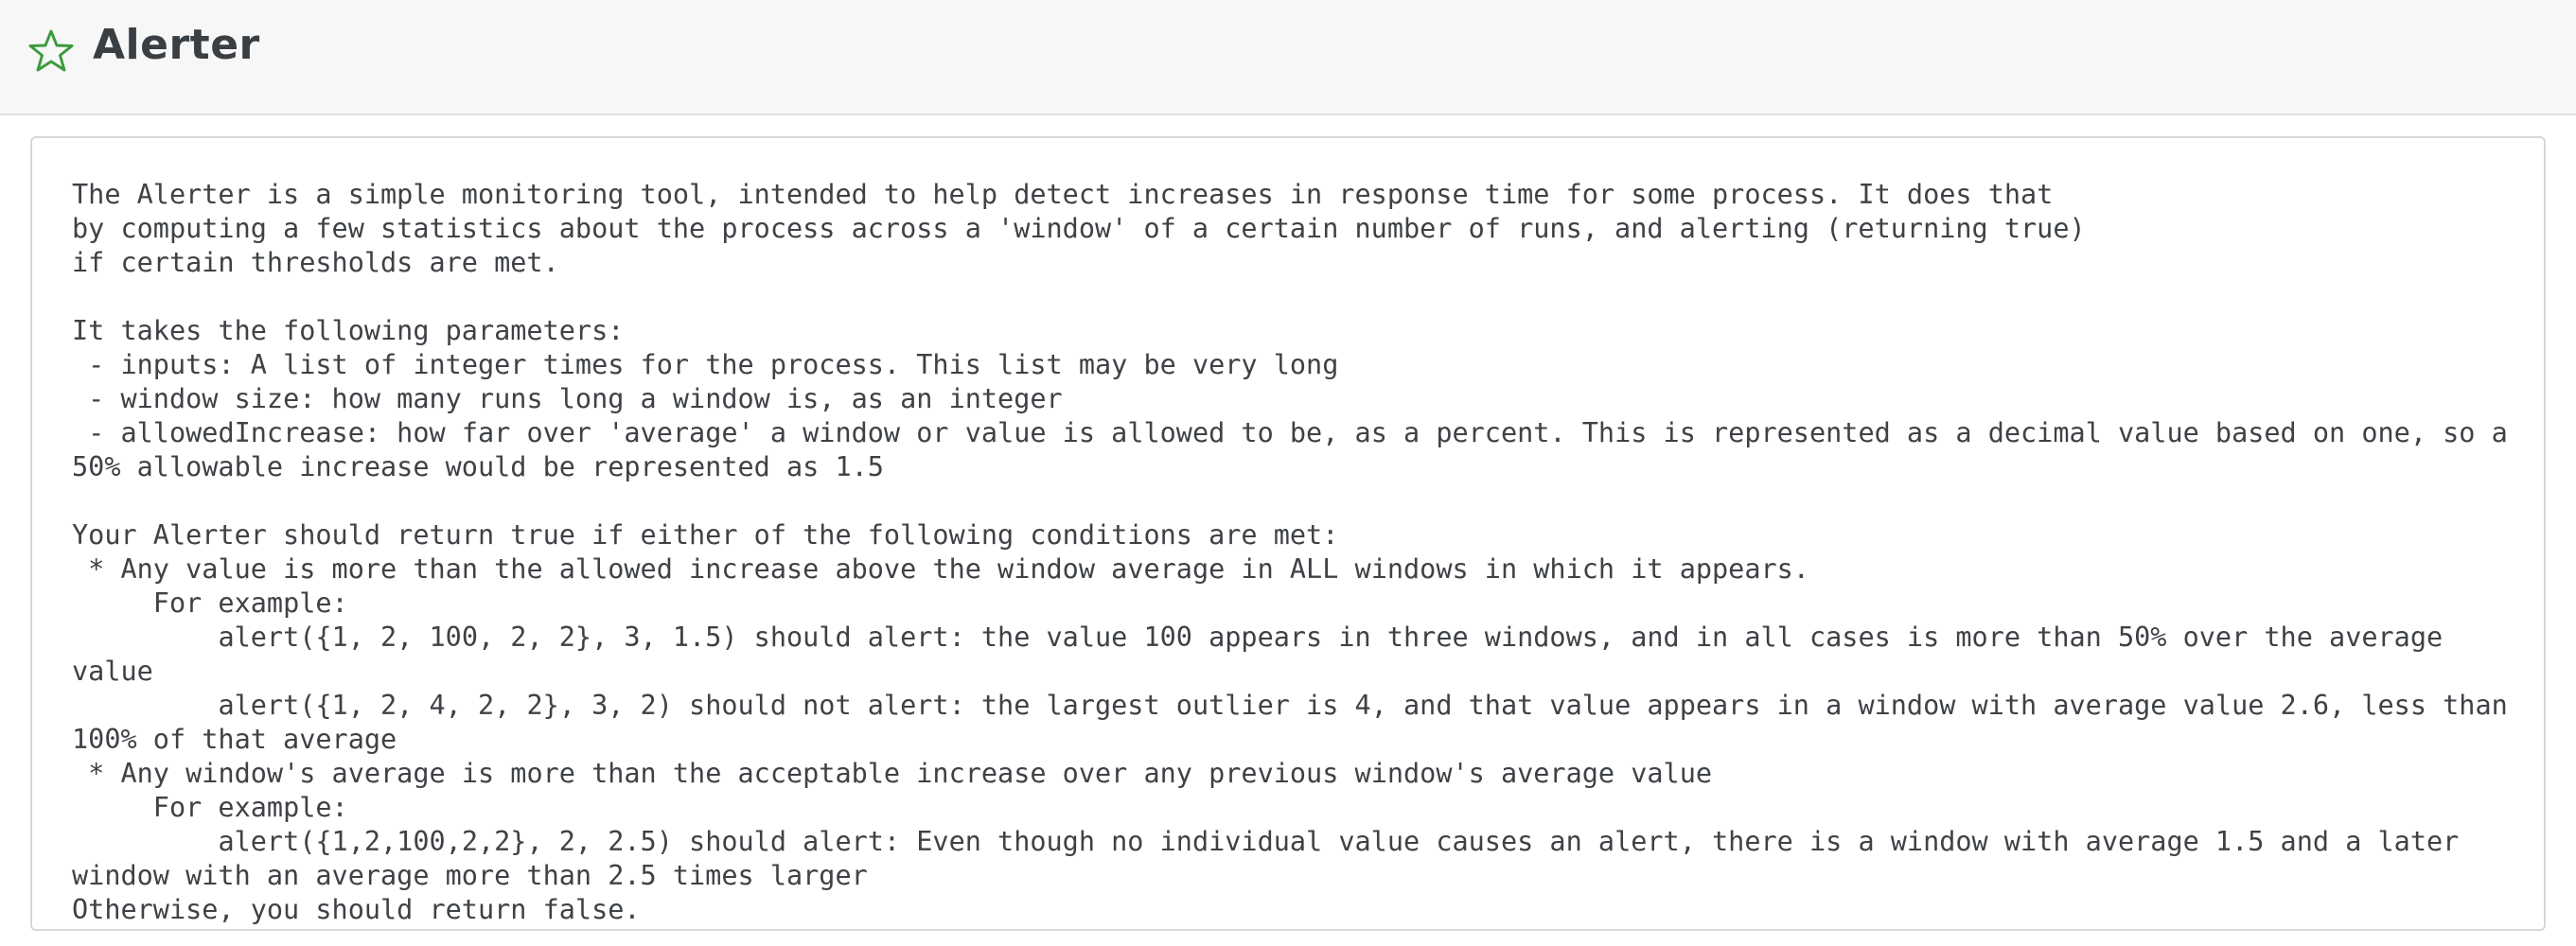 This screenshot has width=2576, height=946. What do you see at coordinates (176, 45) in the screenshot?
I see `page-title: Alerter` at bounding box center [176, 45].